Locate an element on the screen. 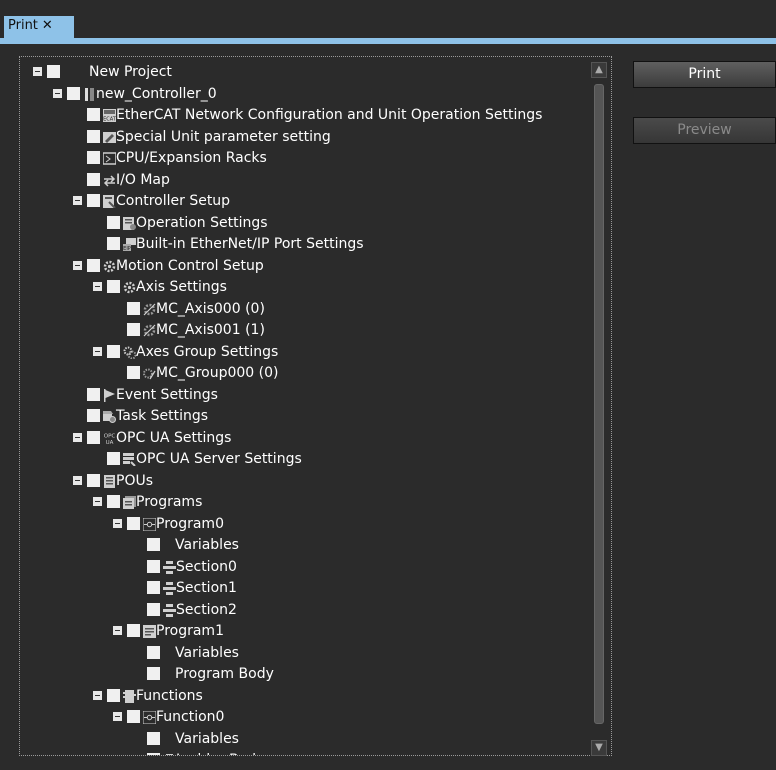 The image size is (776, 770). tree-item-label: Built-in EtherNet/IP Port Settings is located at coordinates (250, 244).